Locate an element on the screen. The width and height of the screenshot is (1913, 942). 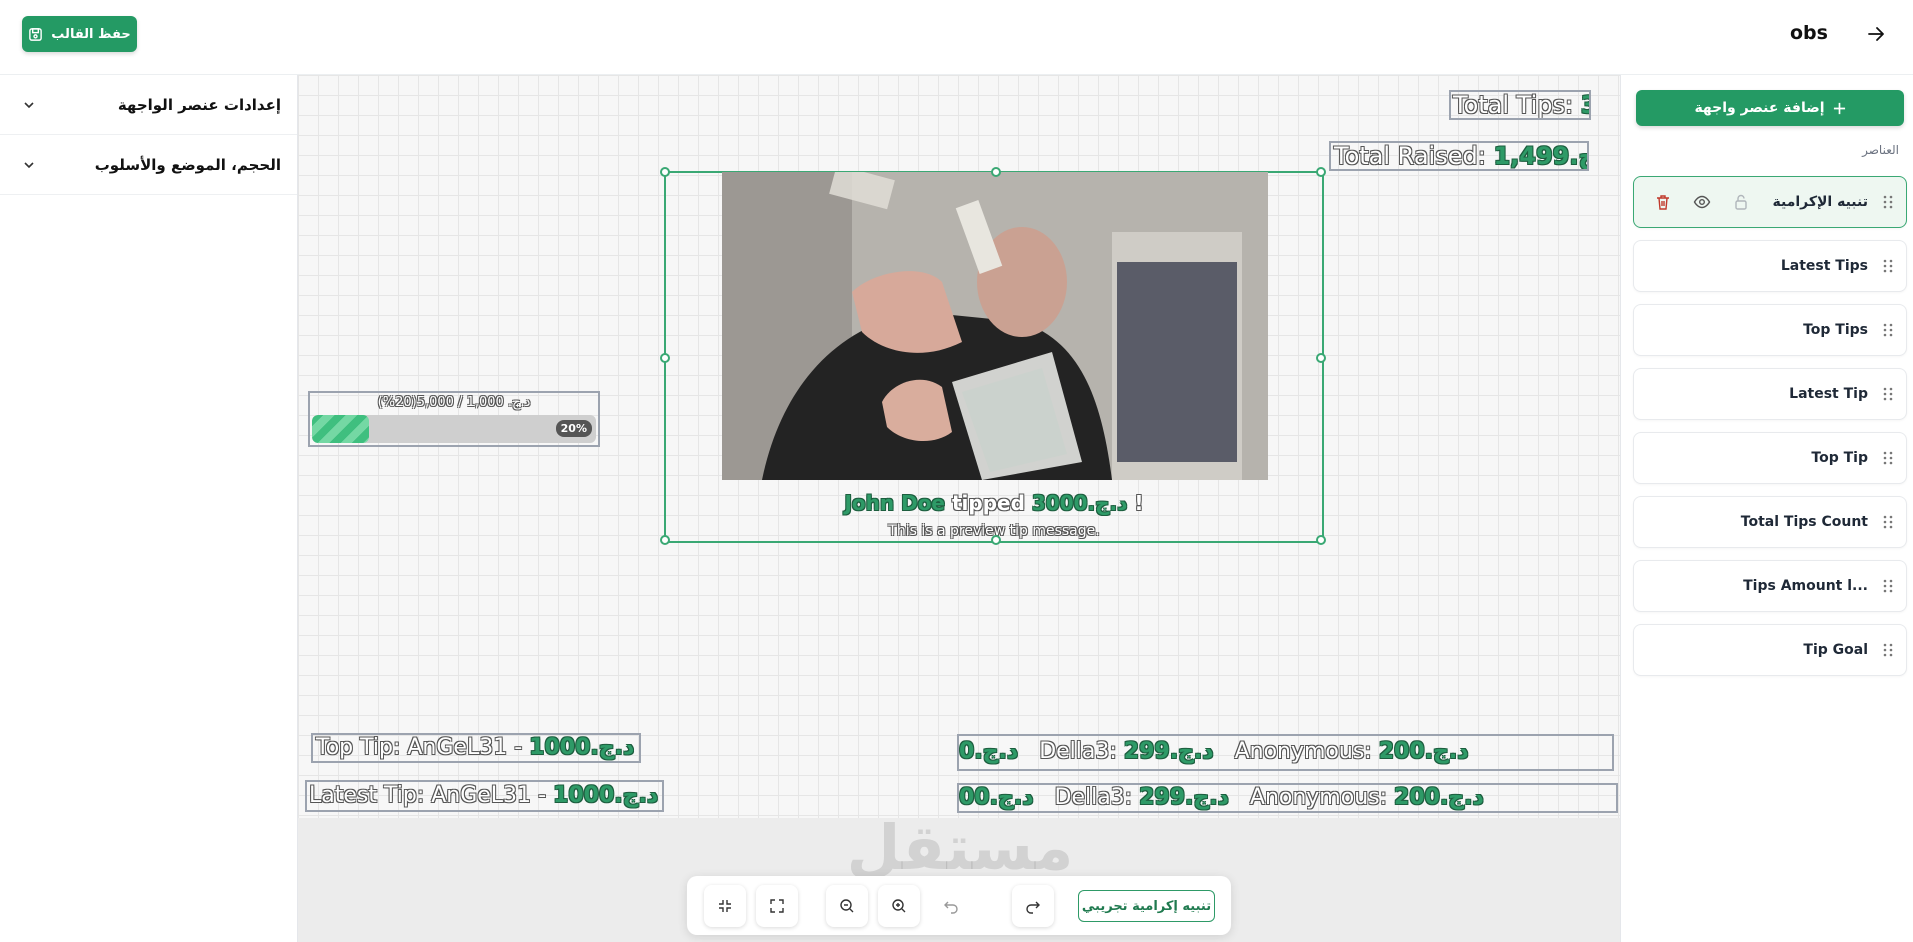
latest-tip-widget: Latest Tip: AnGeL31 - 1000.د.ج is located at coordinates (484, 796).